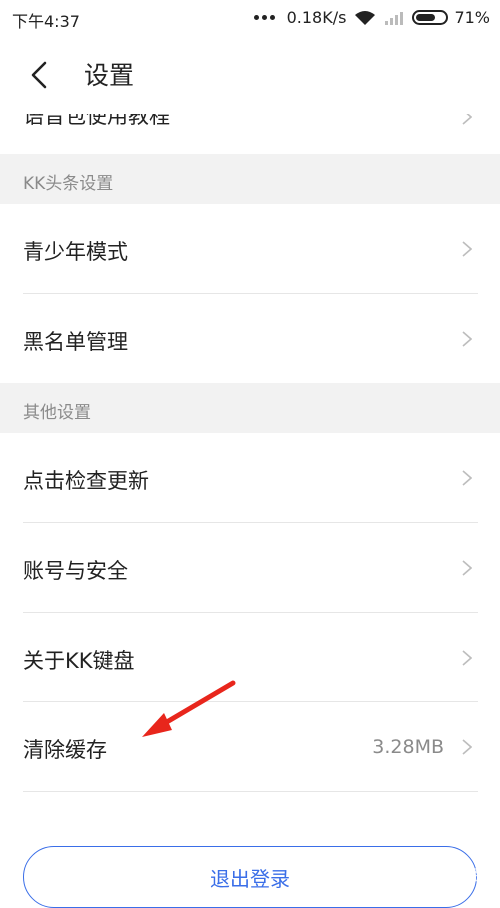  I want to click on signal-icon, so click(394, 18).